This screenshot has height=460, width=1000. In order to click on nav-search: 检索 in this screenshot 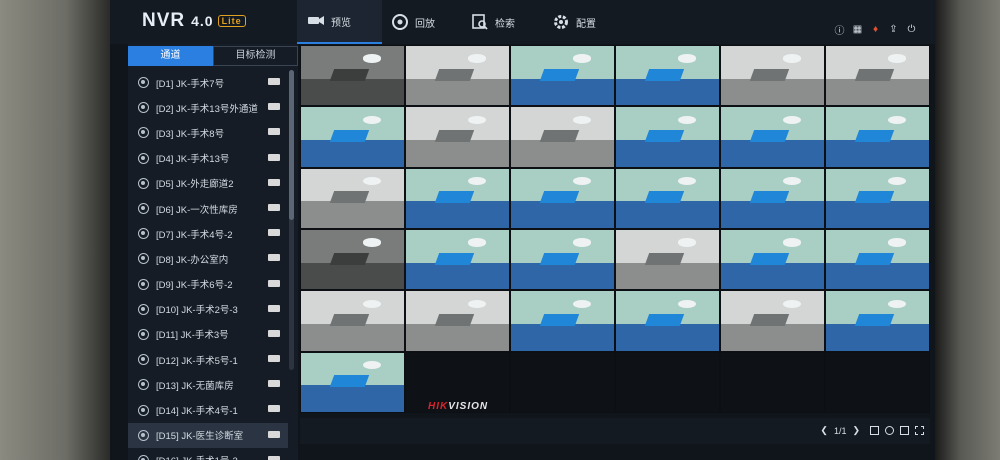, I will do `click(505, 22)`.